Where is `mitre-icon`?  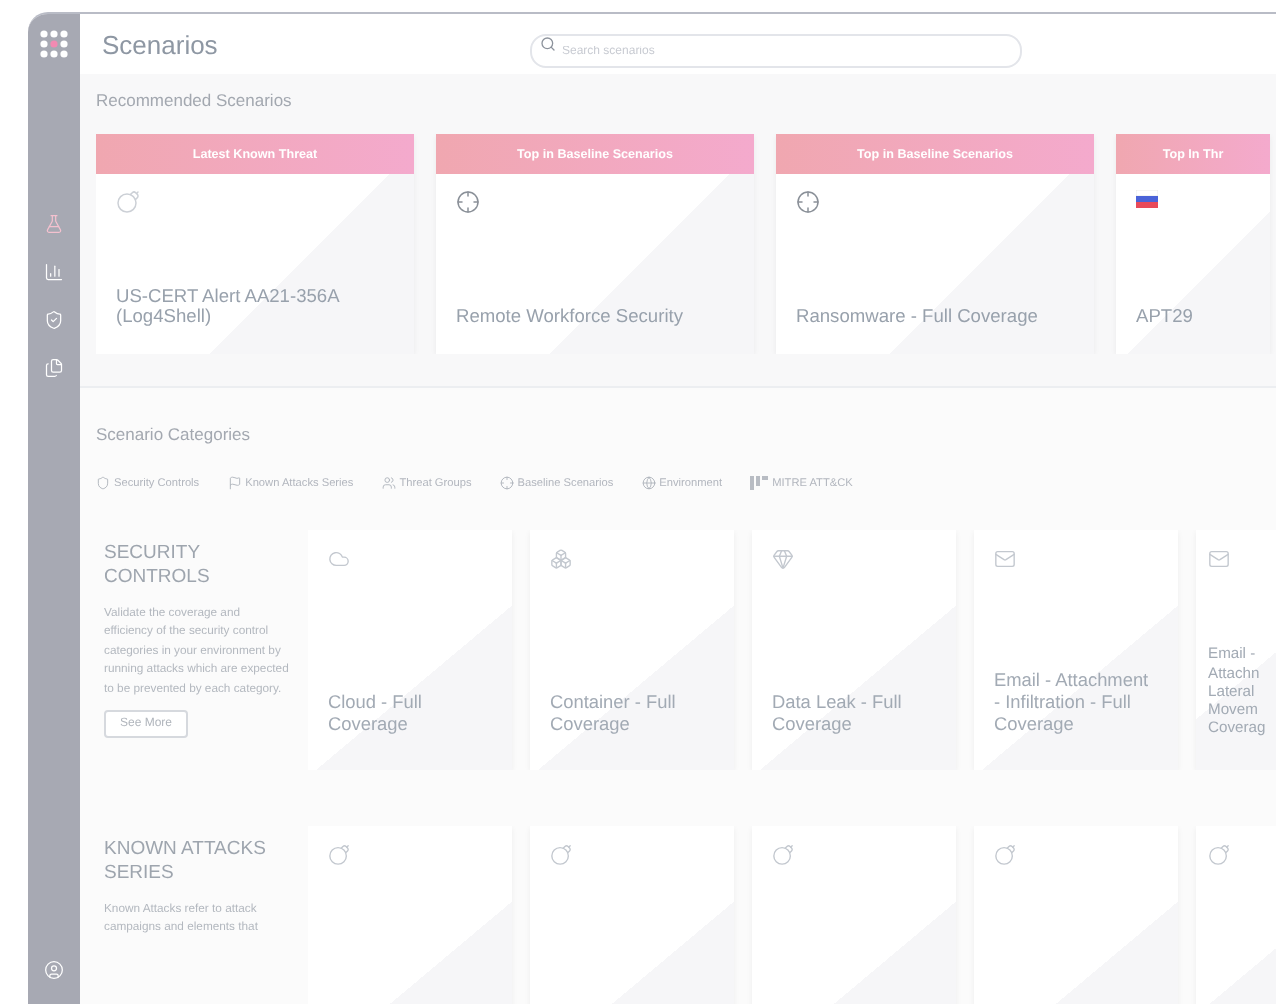
mitre-icon is located at coordinates (759, 483).